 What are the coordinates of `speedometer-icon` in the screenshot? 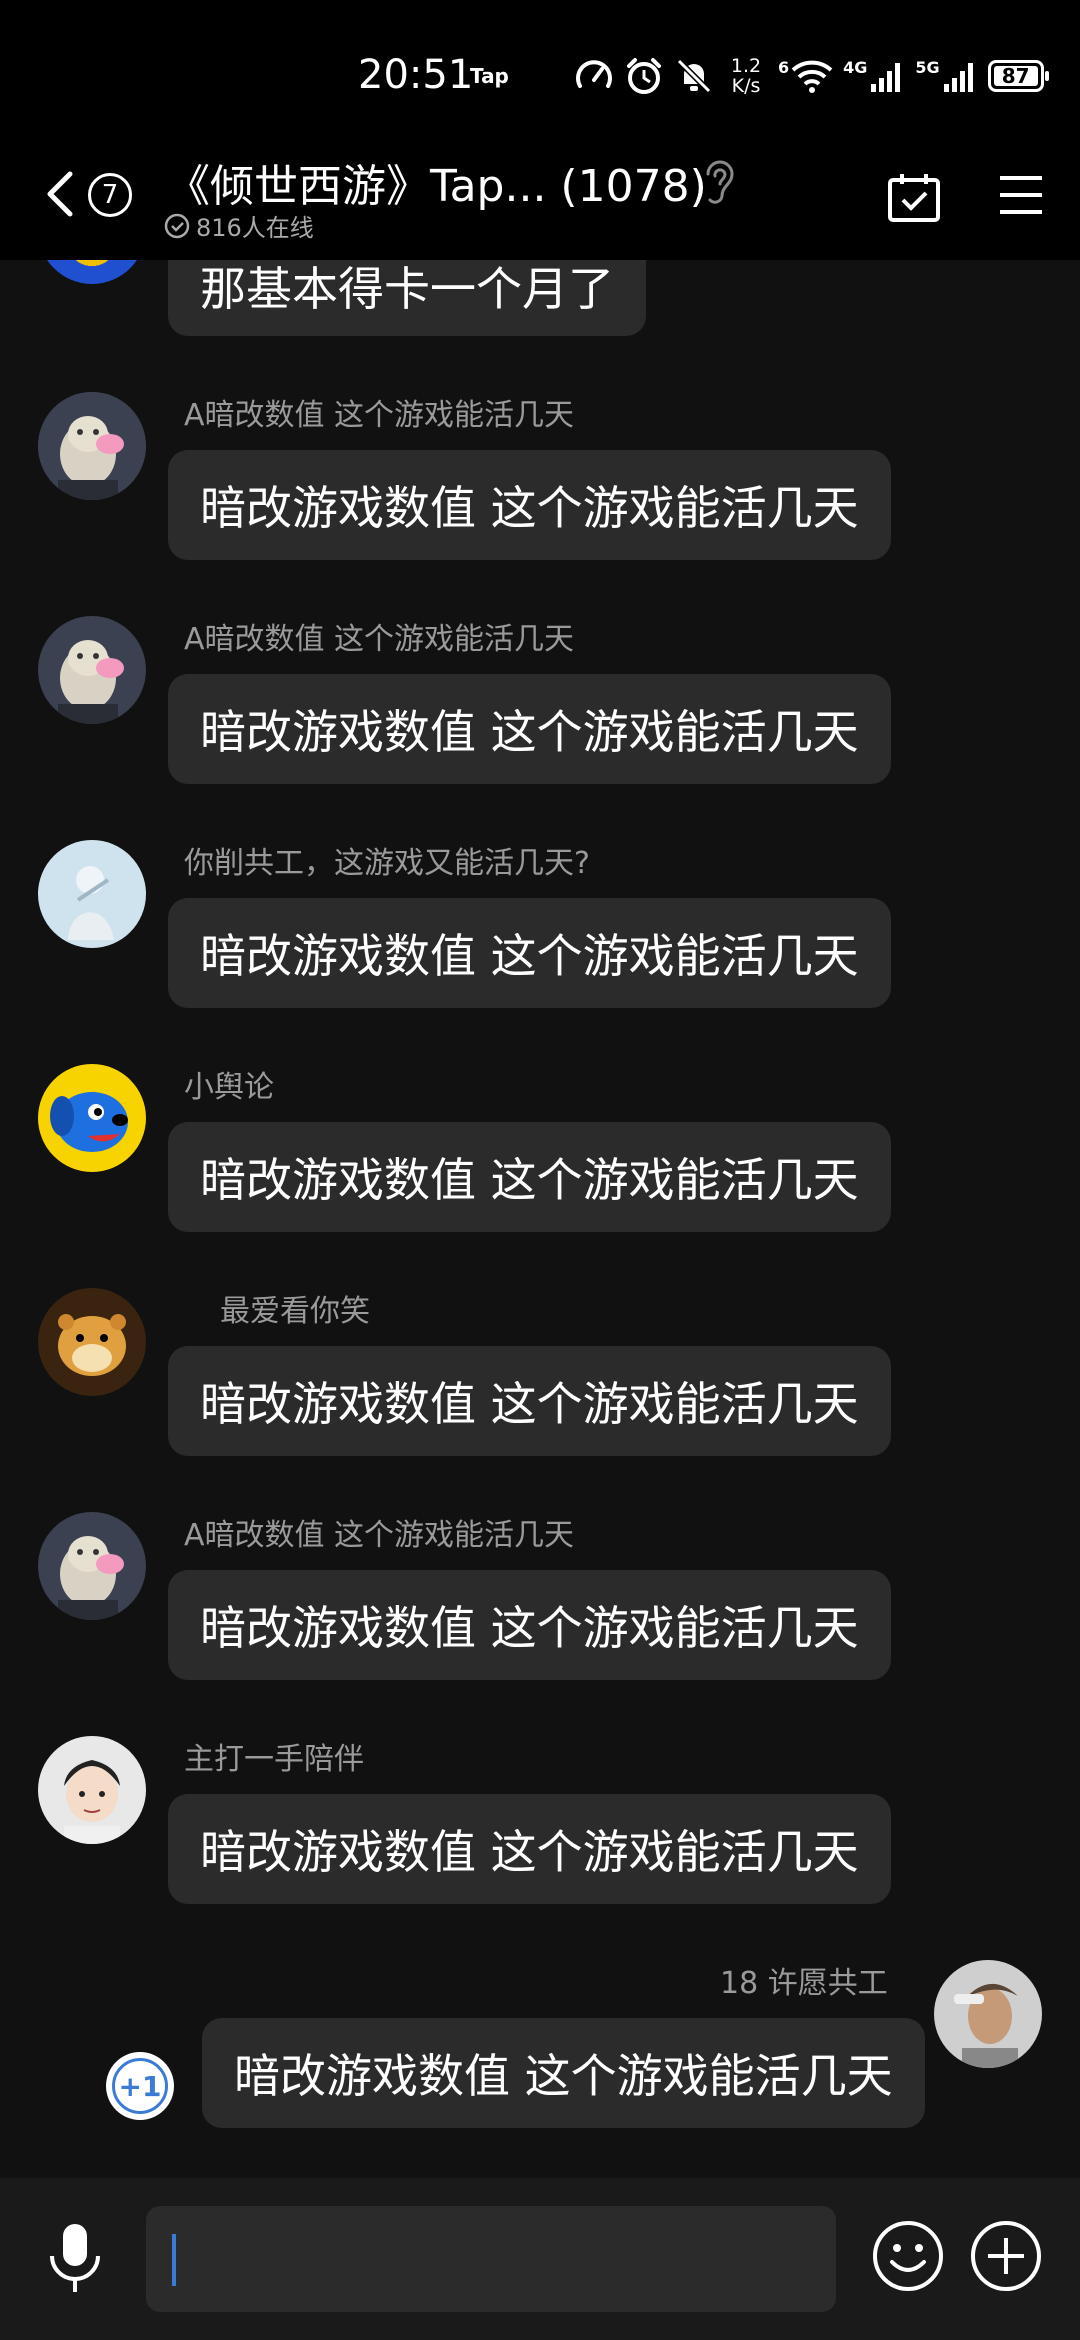 It's located at (594, 74).